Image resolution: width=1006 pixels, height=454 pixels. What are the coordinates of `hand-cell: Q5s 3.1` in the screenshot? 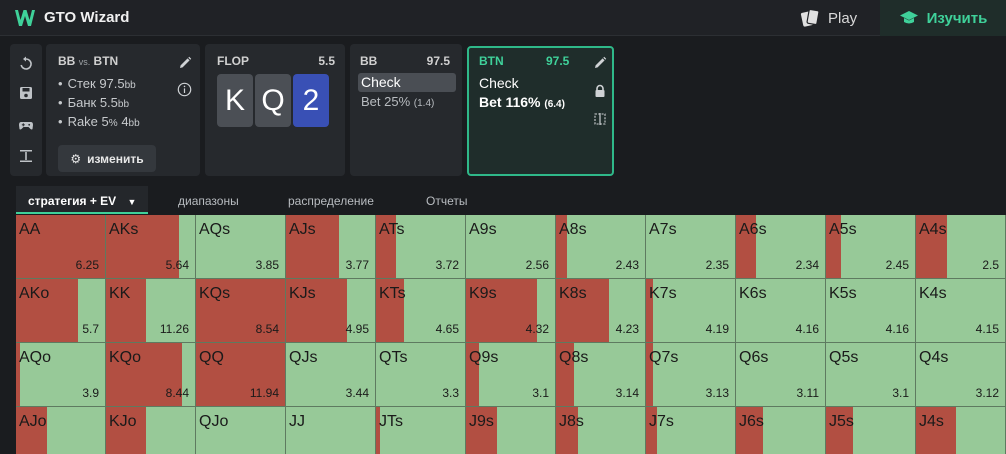 It's located at (871, 375).